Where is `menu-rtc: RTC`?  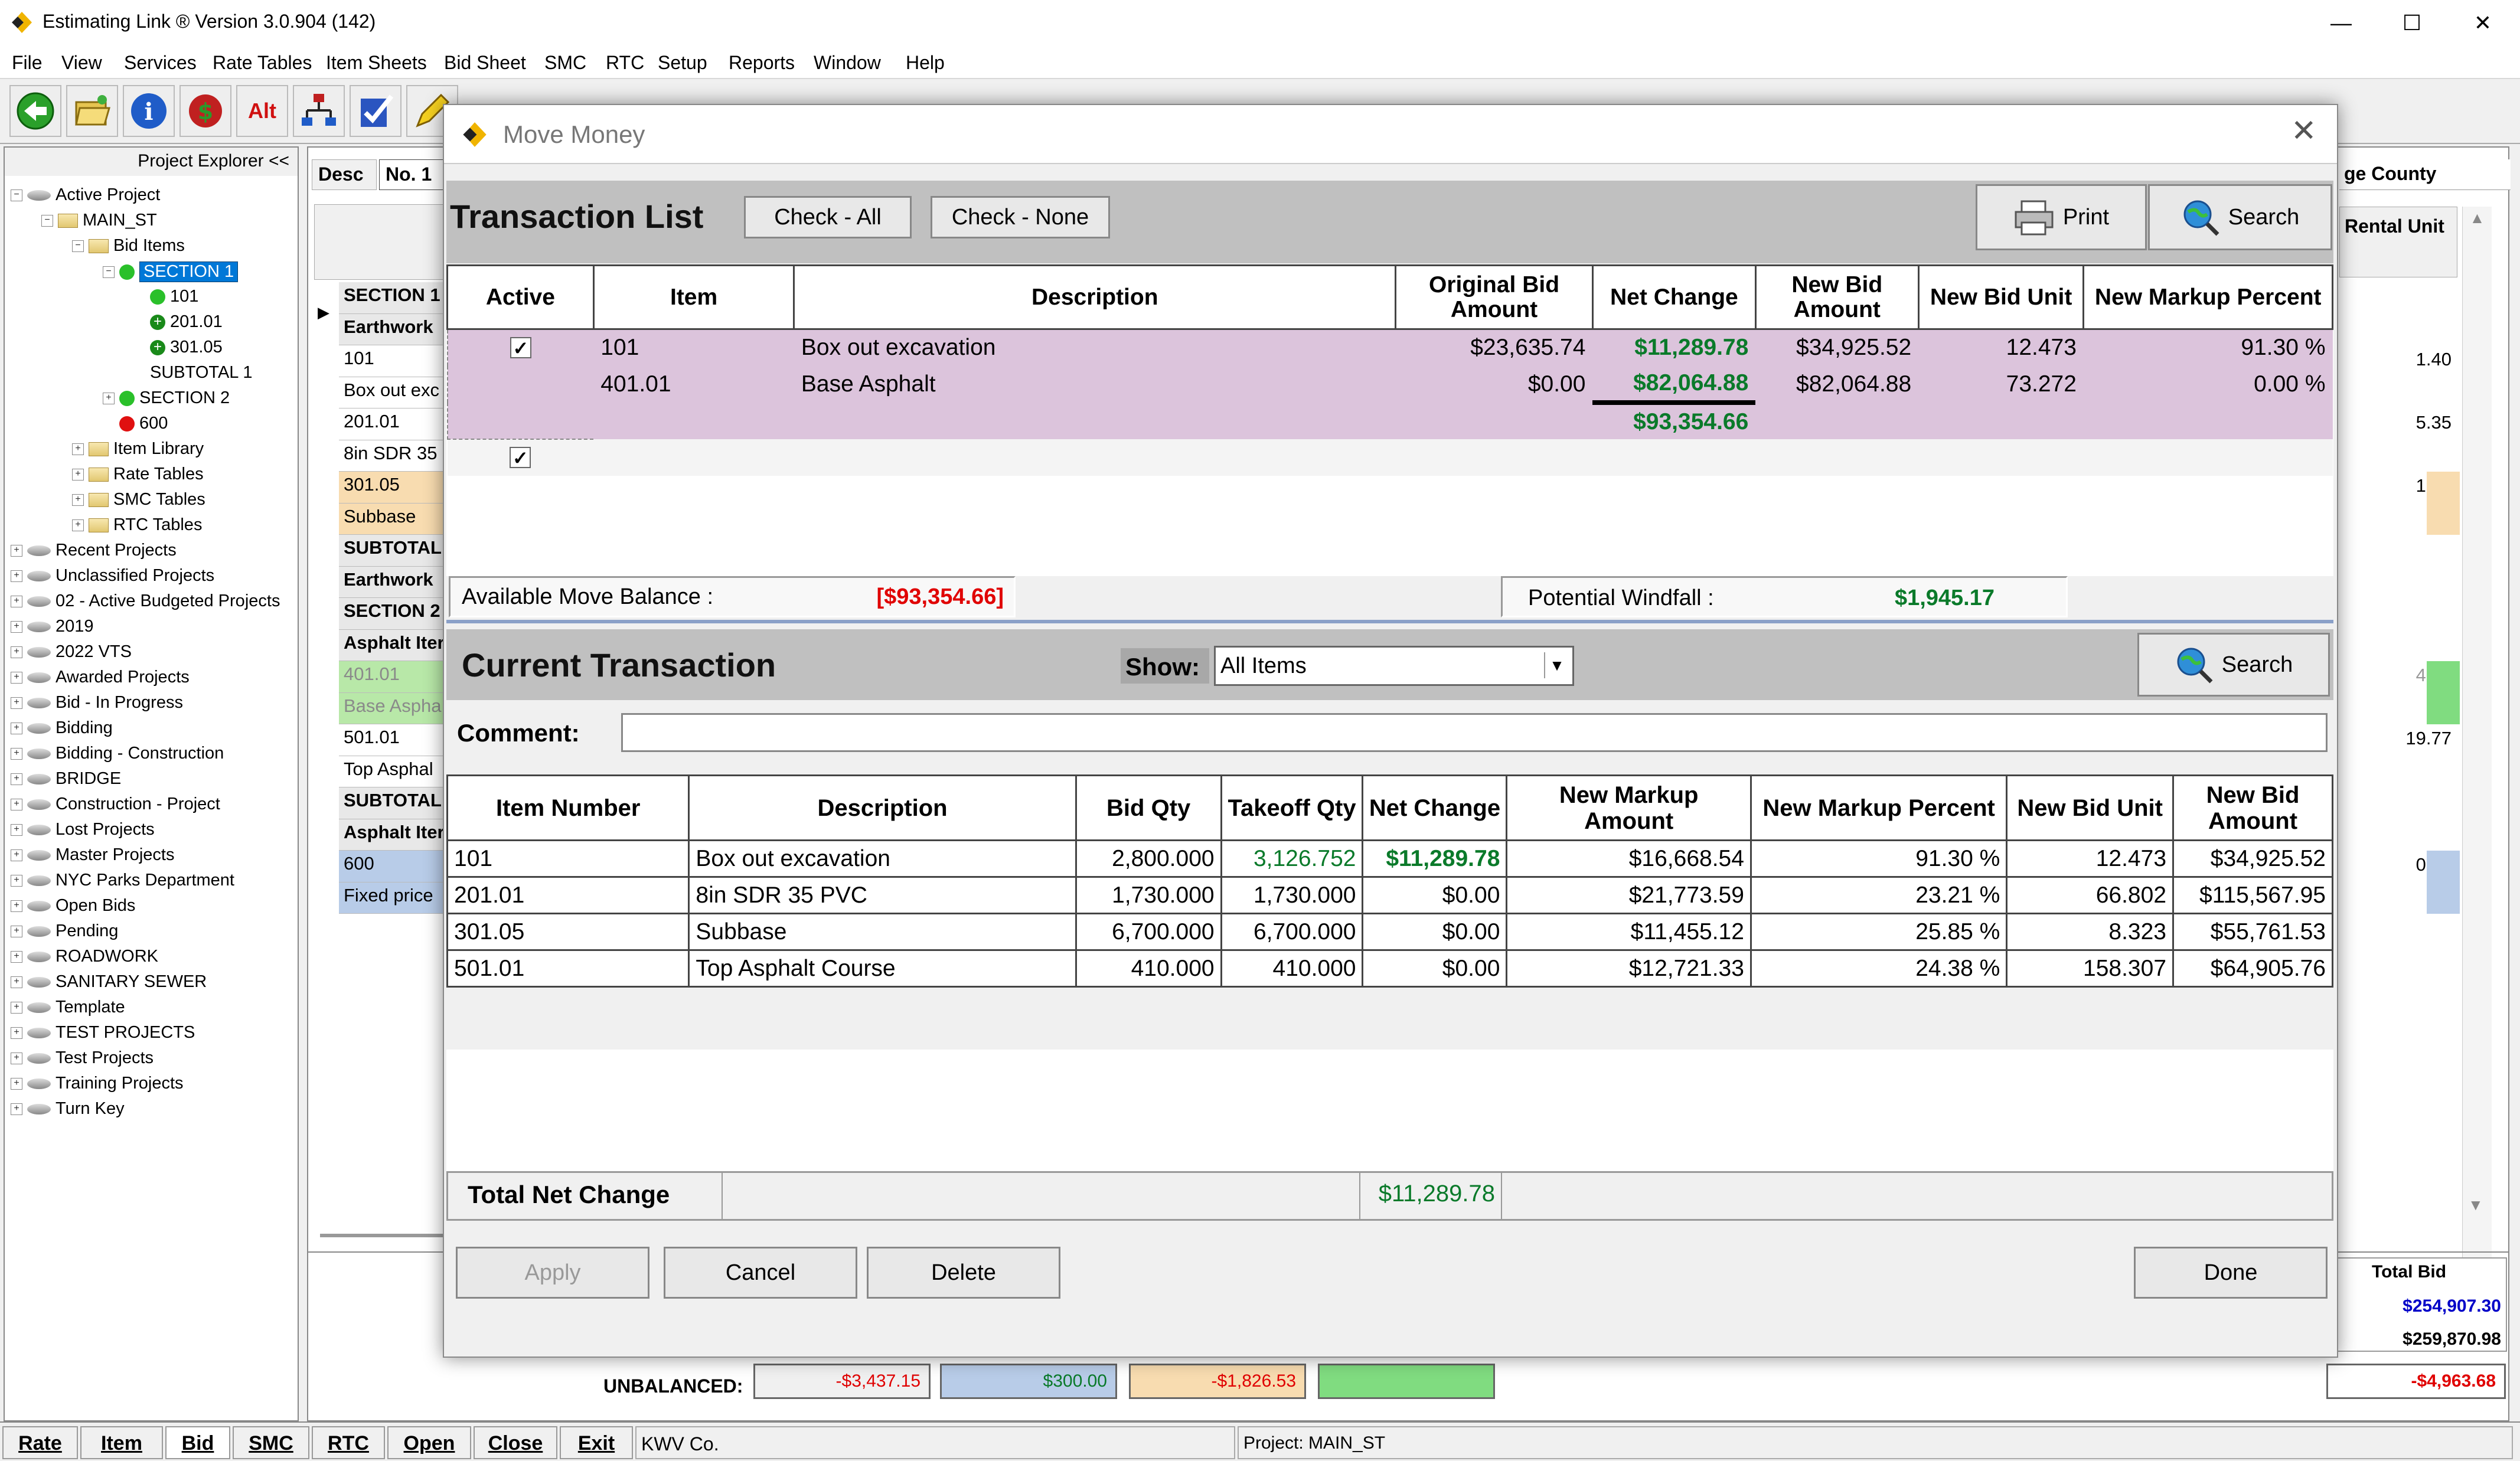
menu-rtc: RTC is located at coordinates (625, 63).